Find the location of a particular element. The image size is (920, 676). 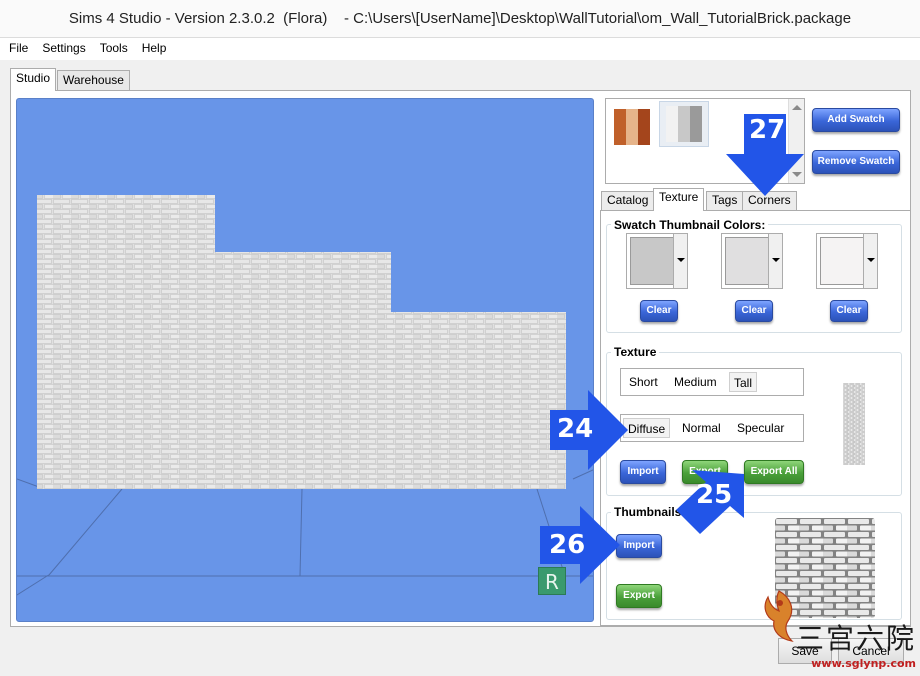

tab-catalog: Catalog is located at coordinates (628, 200).